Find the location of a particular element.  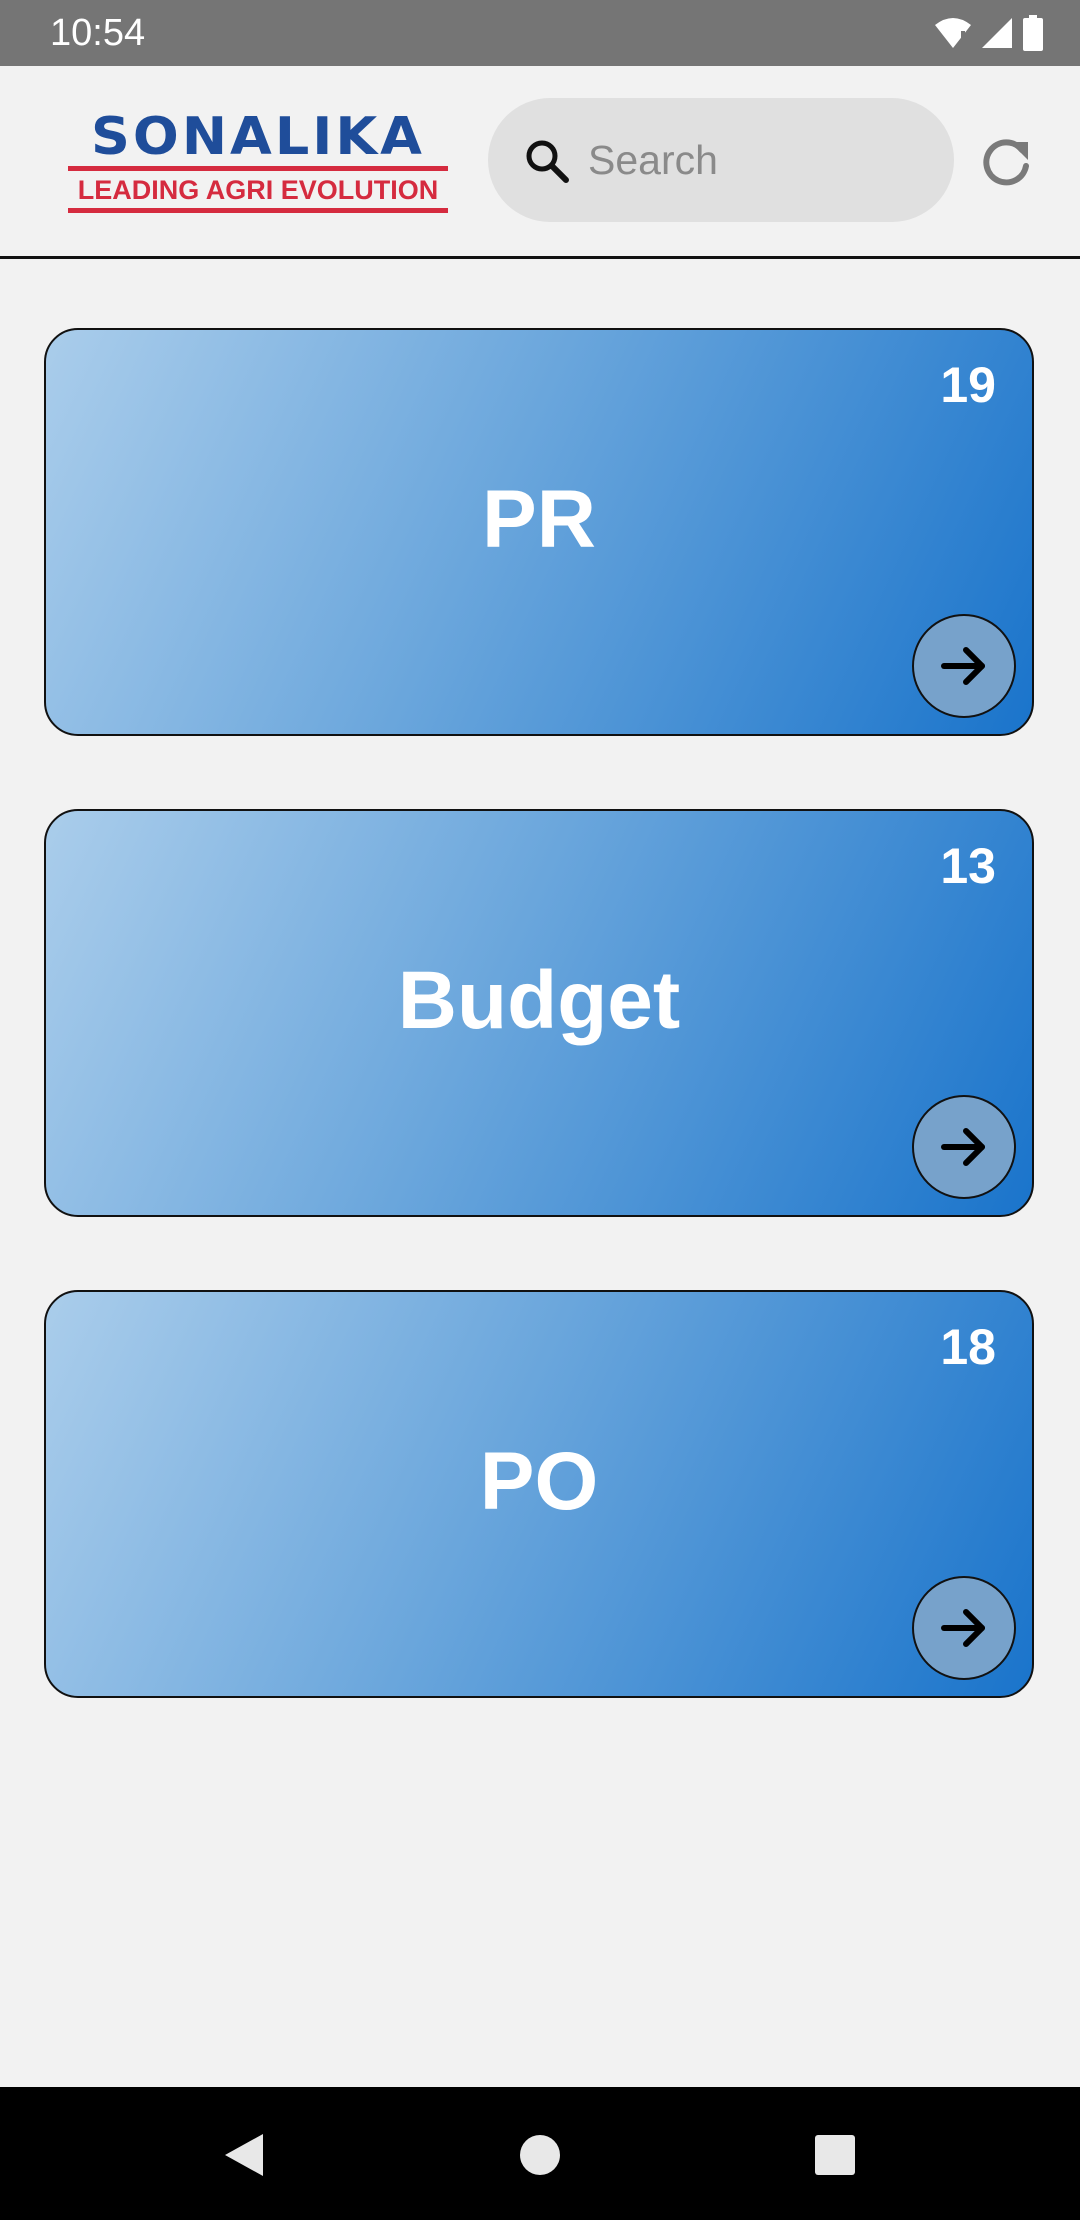

refresh-button is located at coordinates (1006, 162).